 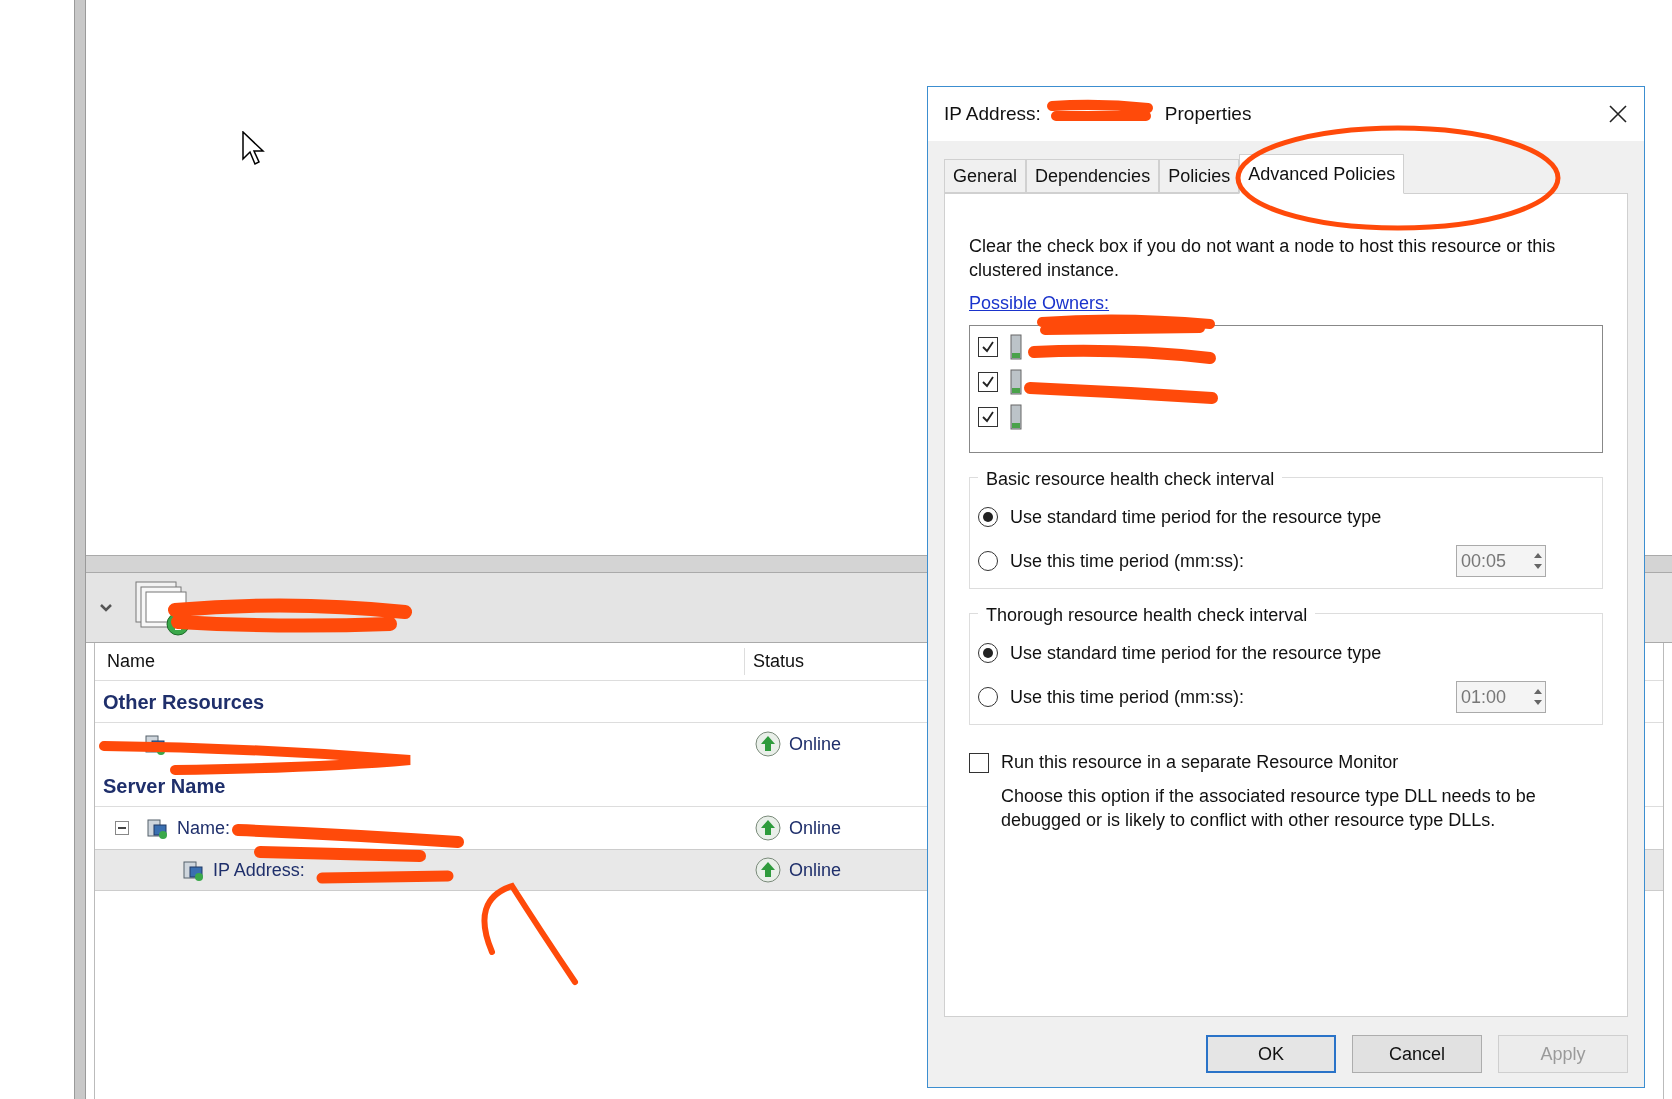 I want to click on tab: Advanced Policies, so click(x=1322, y=174).